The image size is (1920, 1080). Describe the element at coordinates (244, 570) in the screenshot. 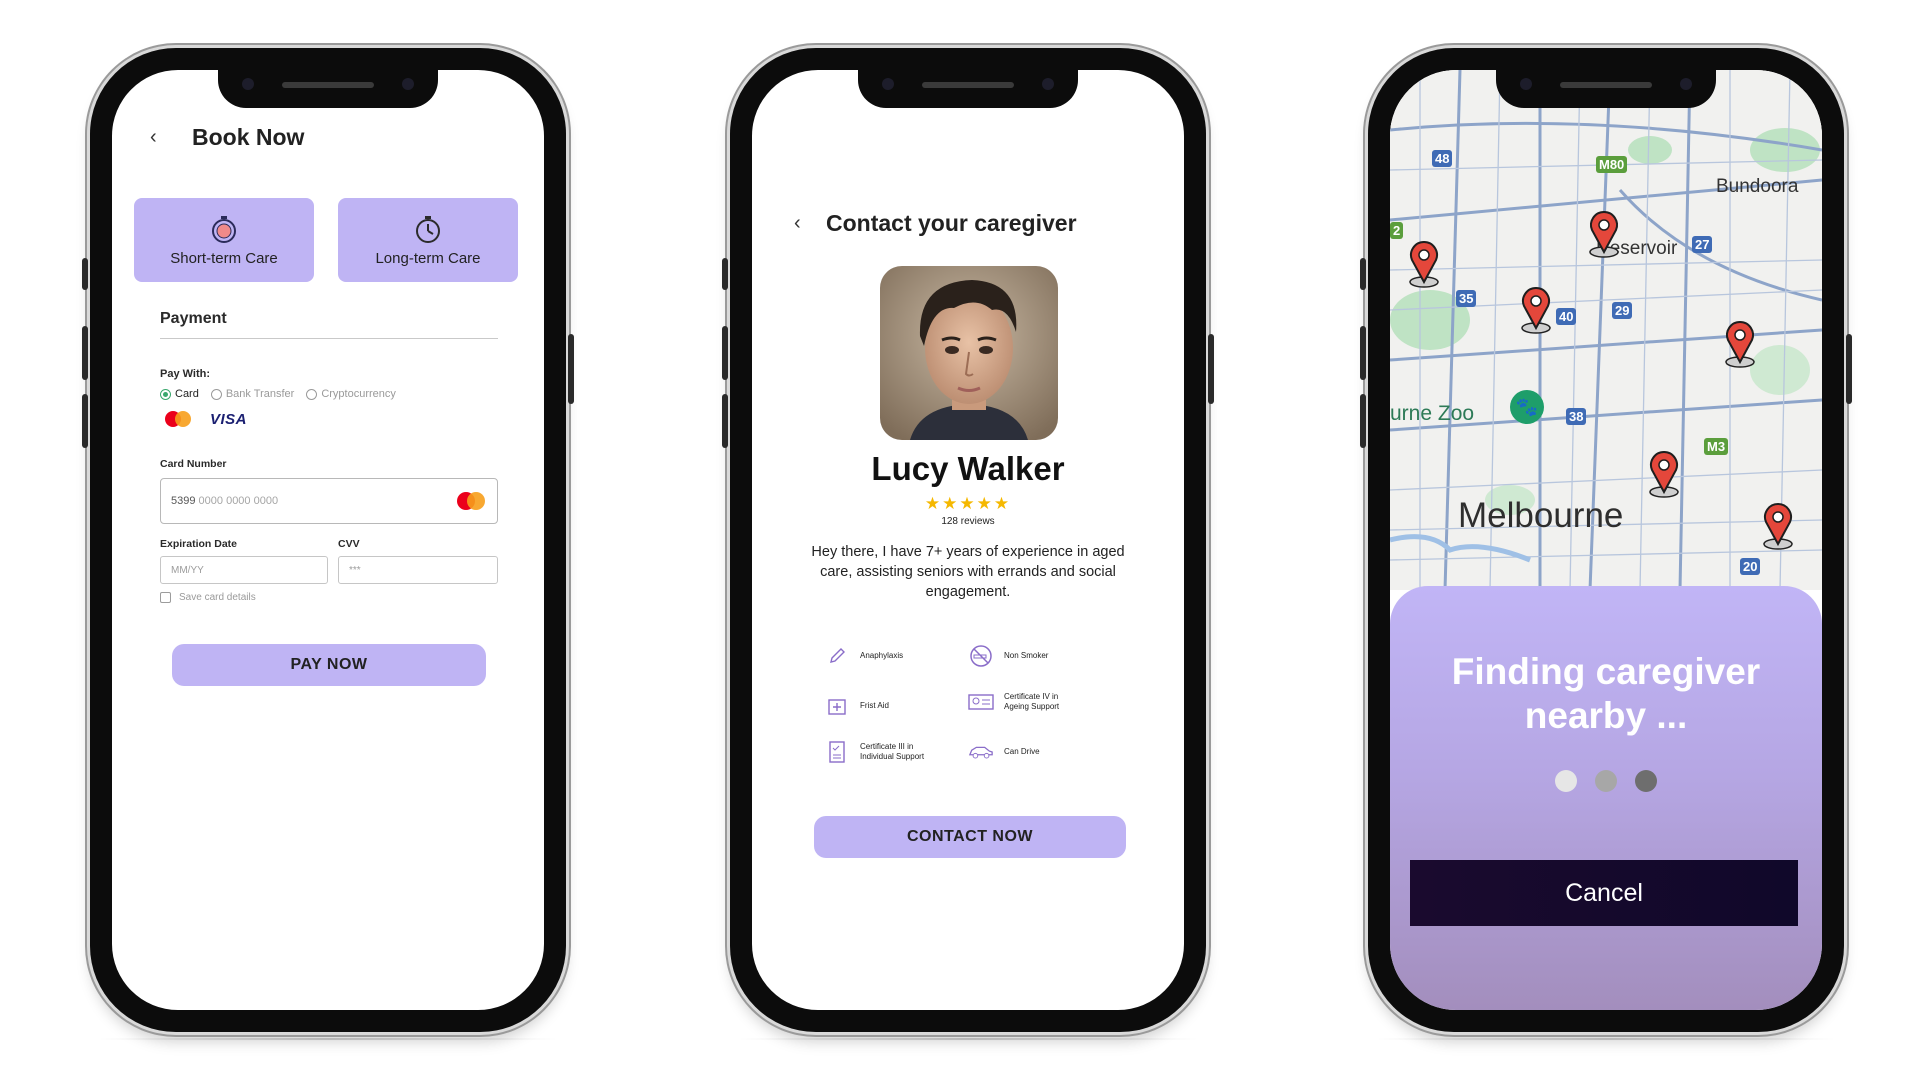

I see `expiration-input: MM/YY` at that location.